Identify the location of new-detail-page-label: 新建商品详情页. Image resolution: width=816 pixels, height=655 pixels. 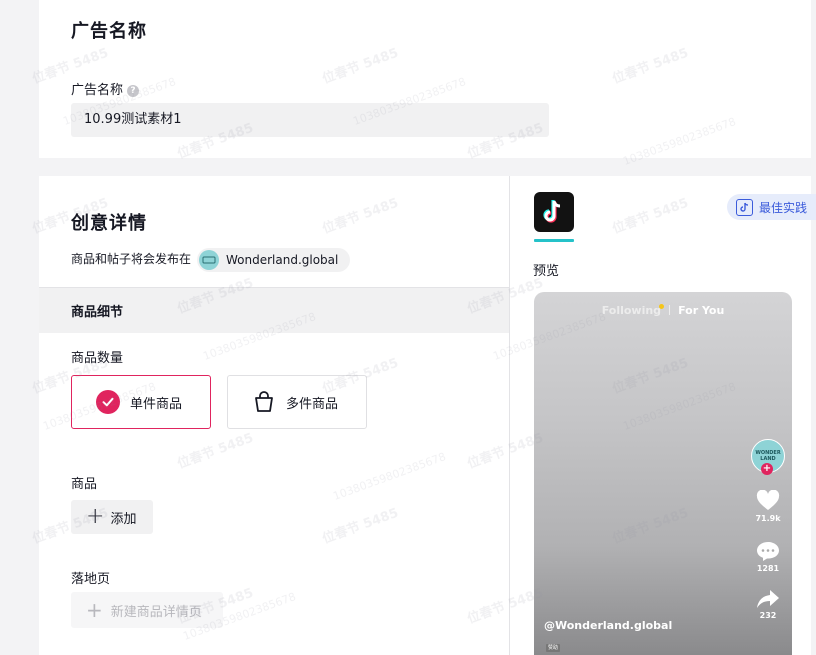
(156, 612).